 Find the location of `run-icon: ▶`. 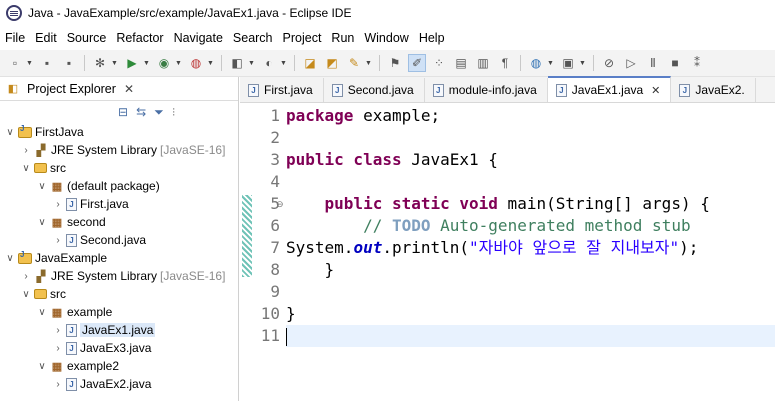

run-icon: ▶ is located at coordinates (132, 63).